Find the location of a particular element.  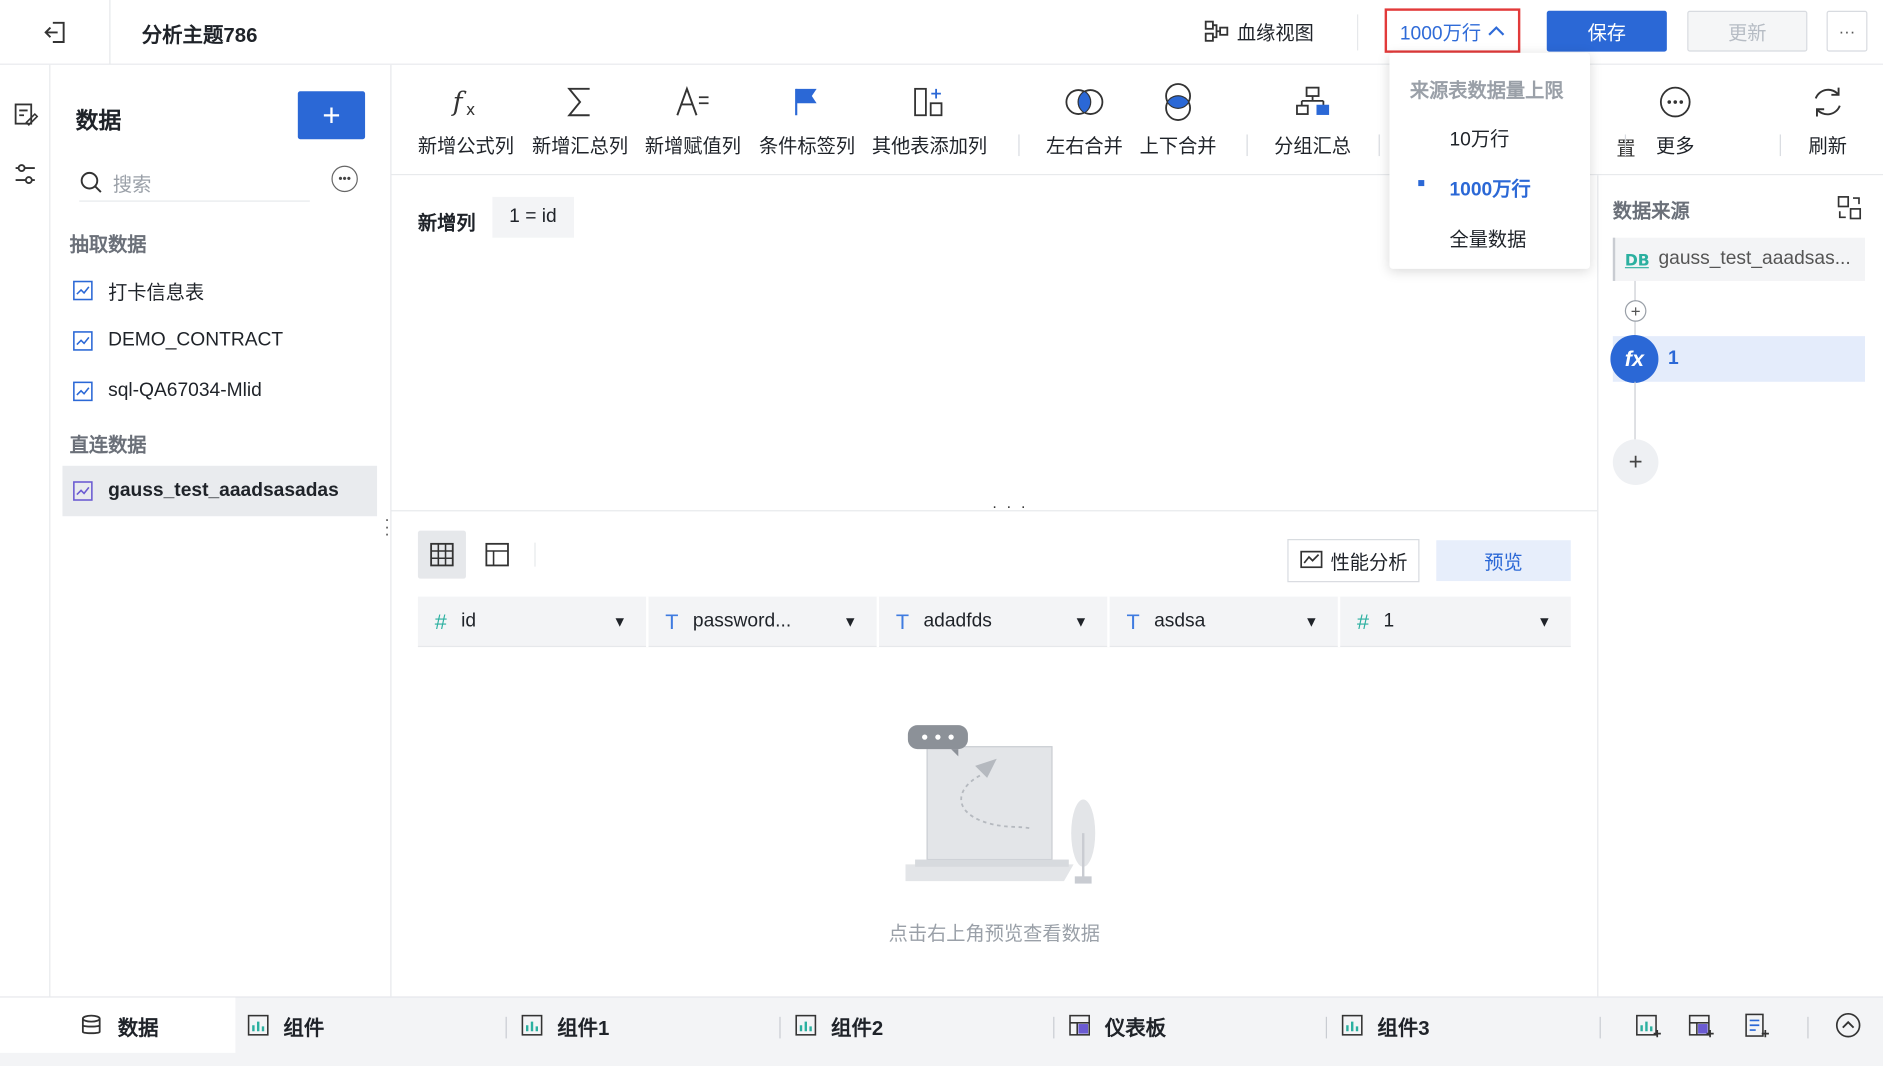

tab-label: 数据 is located at coordinates (138, 1028).